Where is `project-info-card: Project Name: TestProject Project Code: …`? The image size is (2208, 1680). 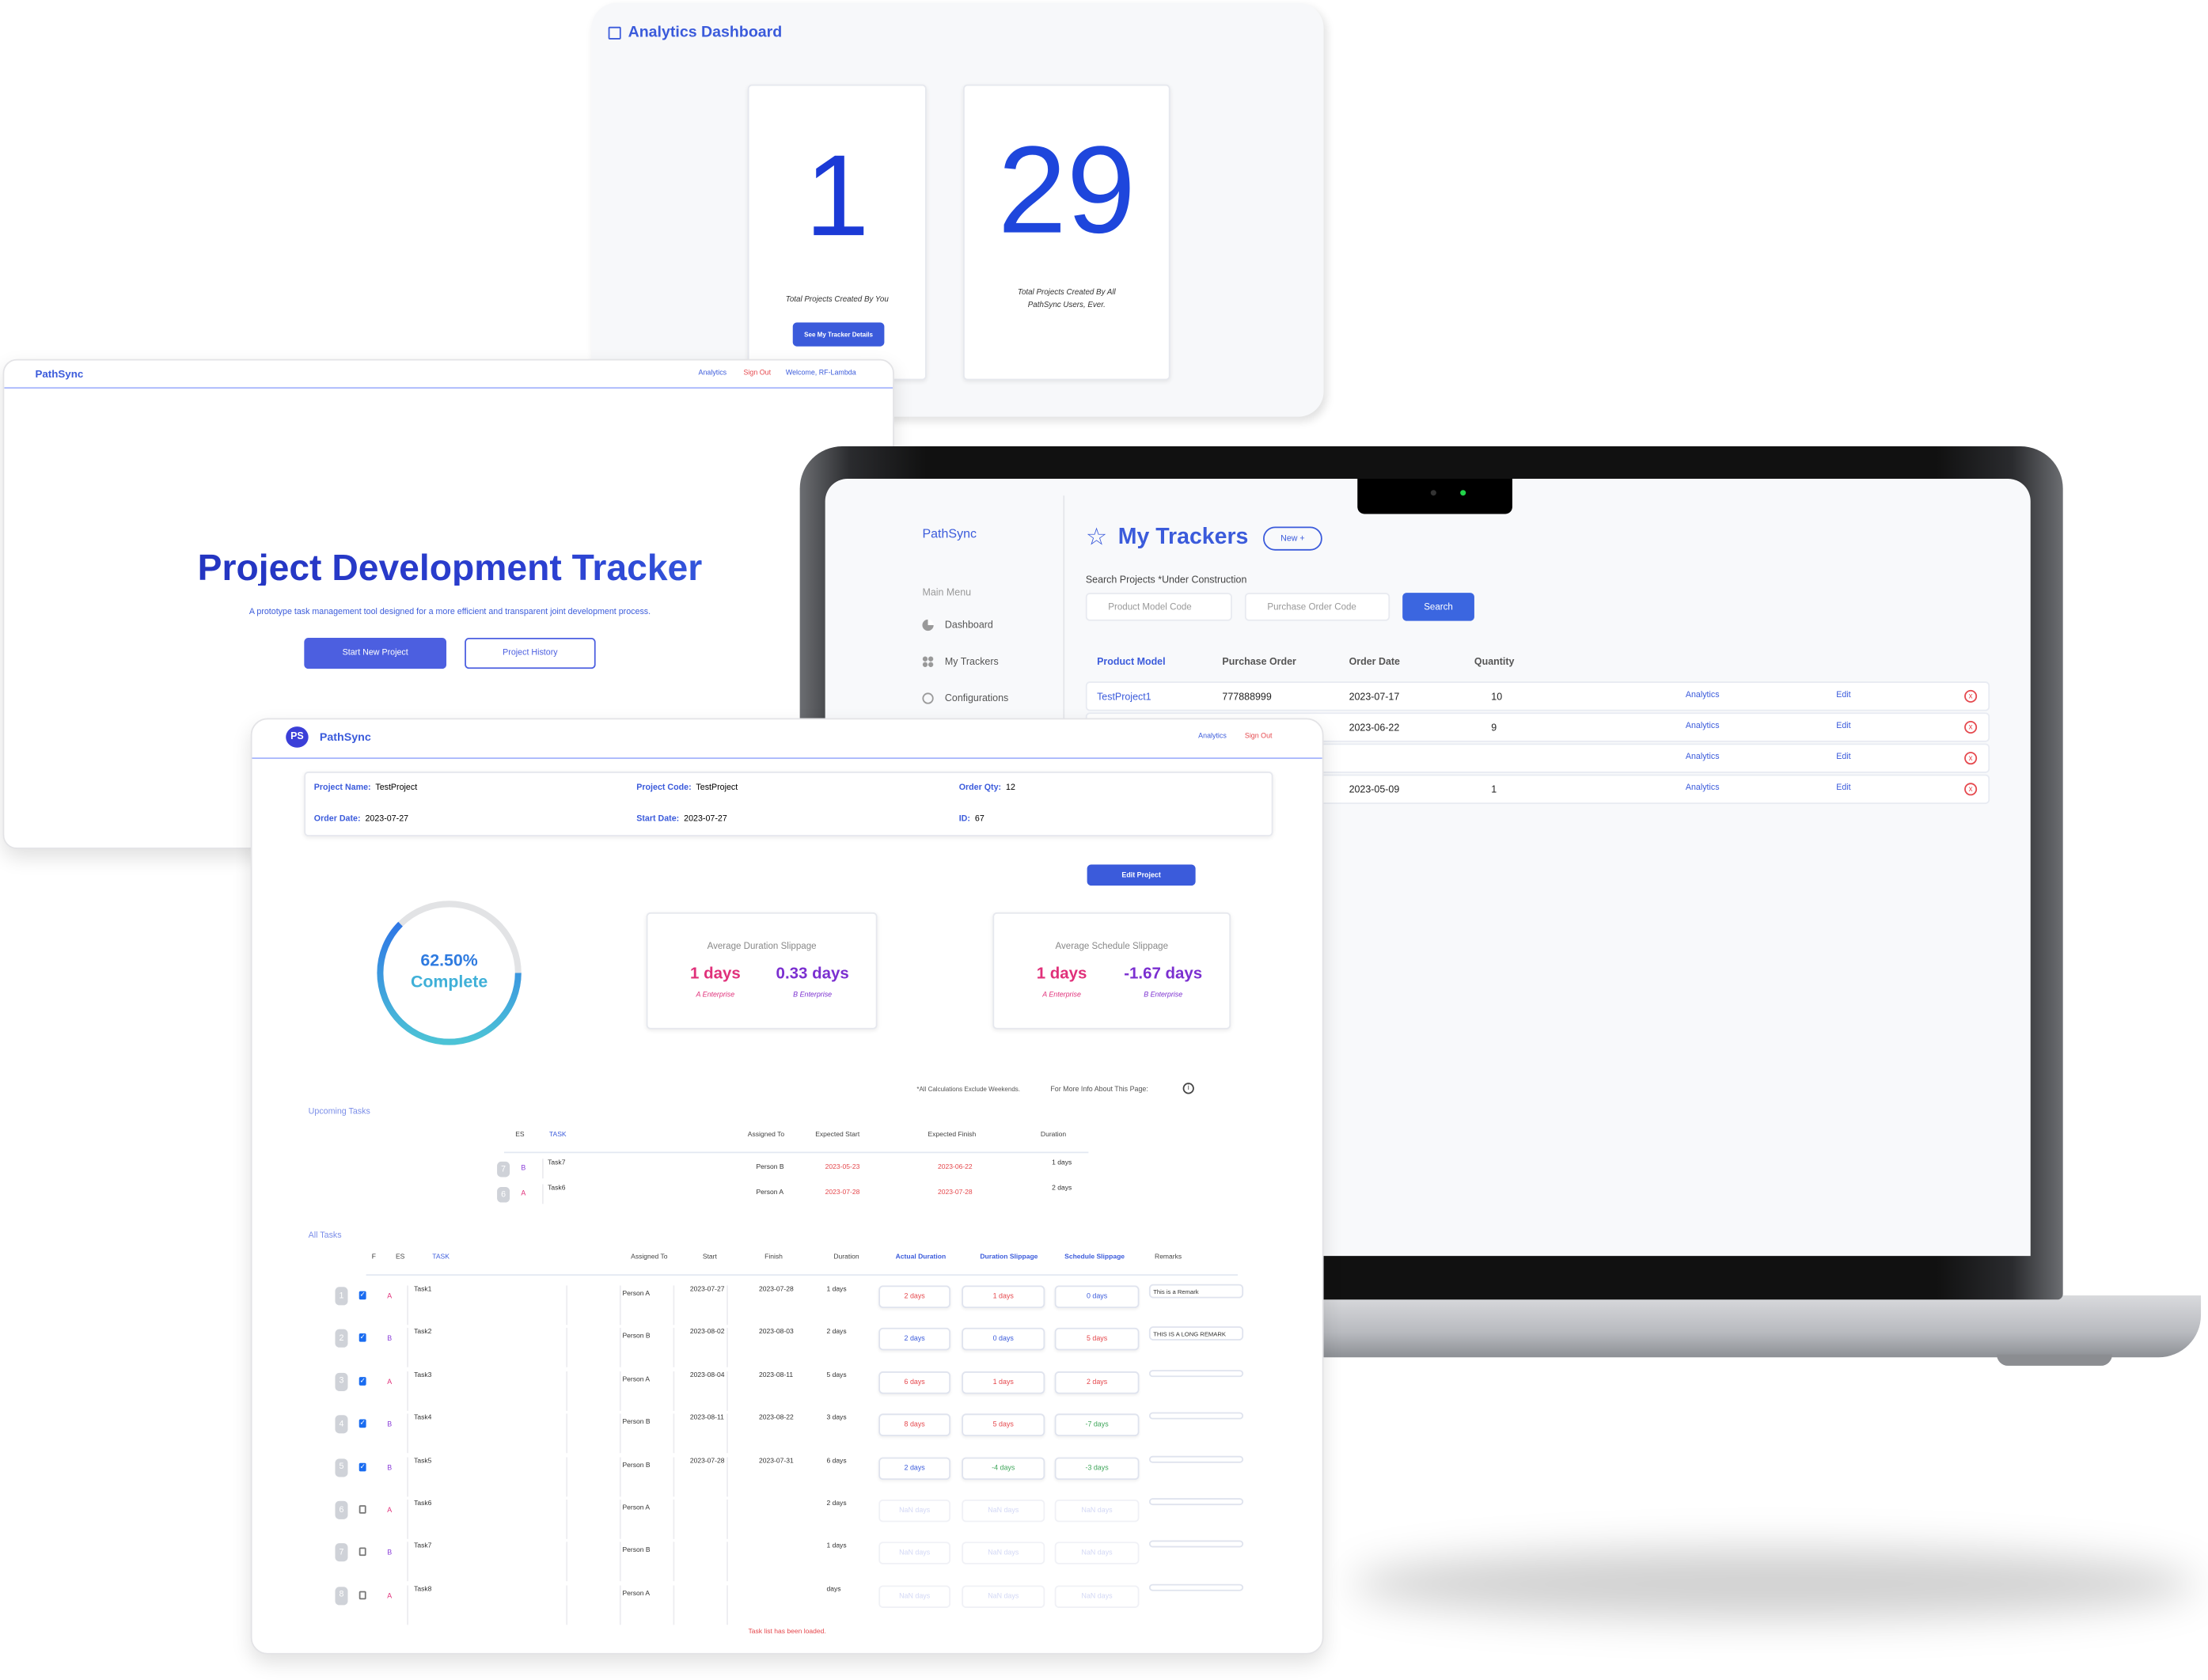
project-info-card: Project Name: TestProject Project Code: … is located at coordinates (788, 804).